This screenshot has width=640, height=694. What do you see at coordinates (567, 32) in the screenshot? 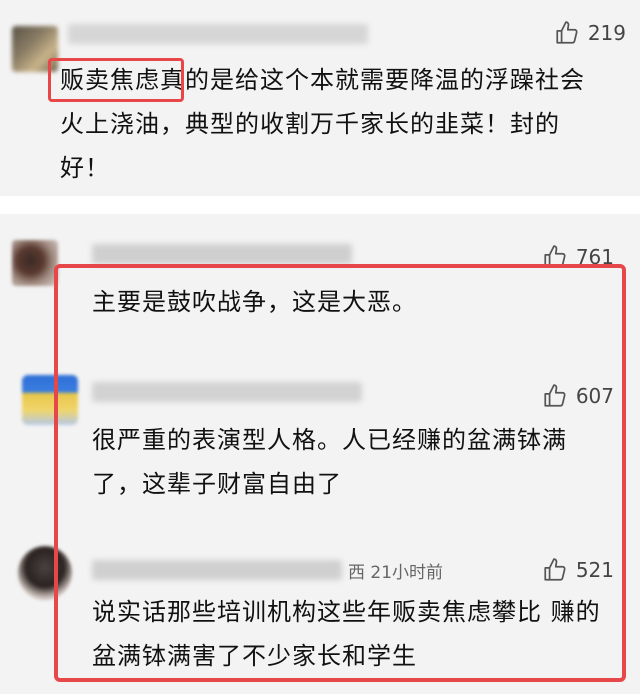
I see `thumbs-up-icon` at bounding box center [567, 32].